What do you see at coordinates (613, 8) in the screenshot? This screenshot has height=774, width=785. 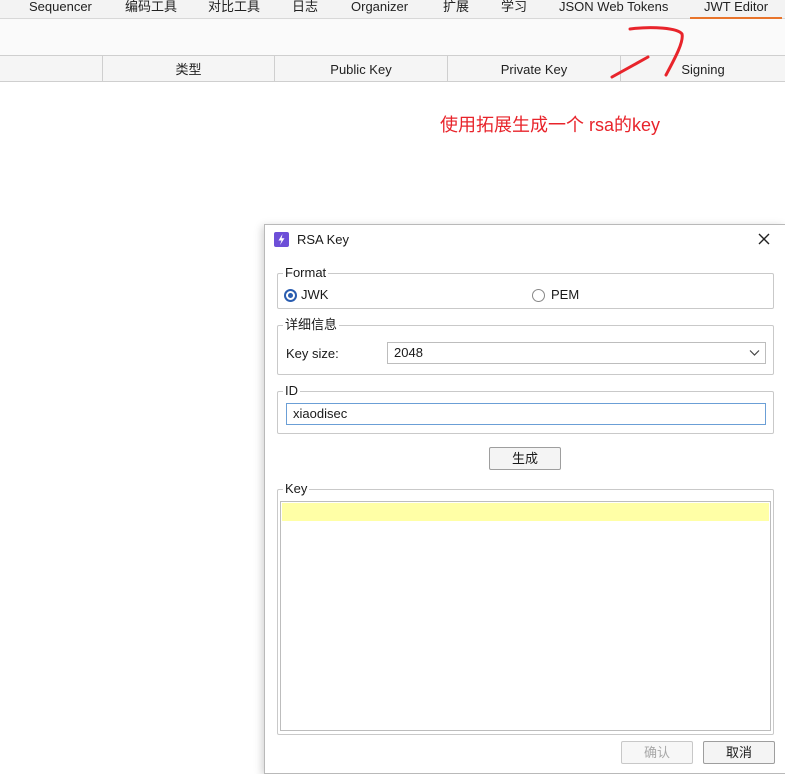 I see `tab-json-web-tokens: JSON Web Tokens` at bounding box center [613, 8].